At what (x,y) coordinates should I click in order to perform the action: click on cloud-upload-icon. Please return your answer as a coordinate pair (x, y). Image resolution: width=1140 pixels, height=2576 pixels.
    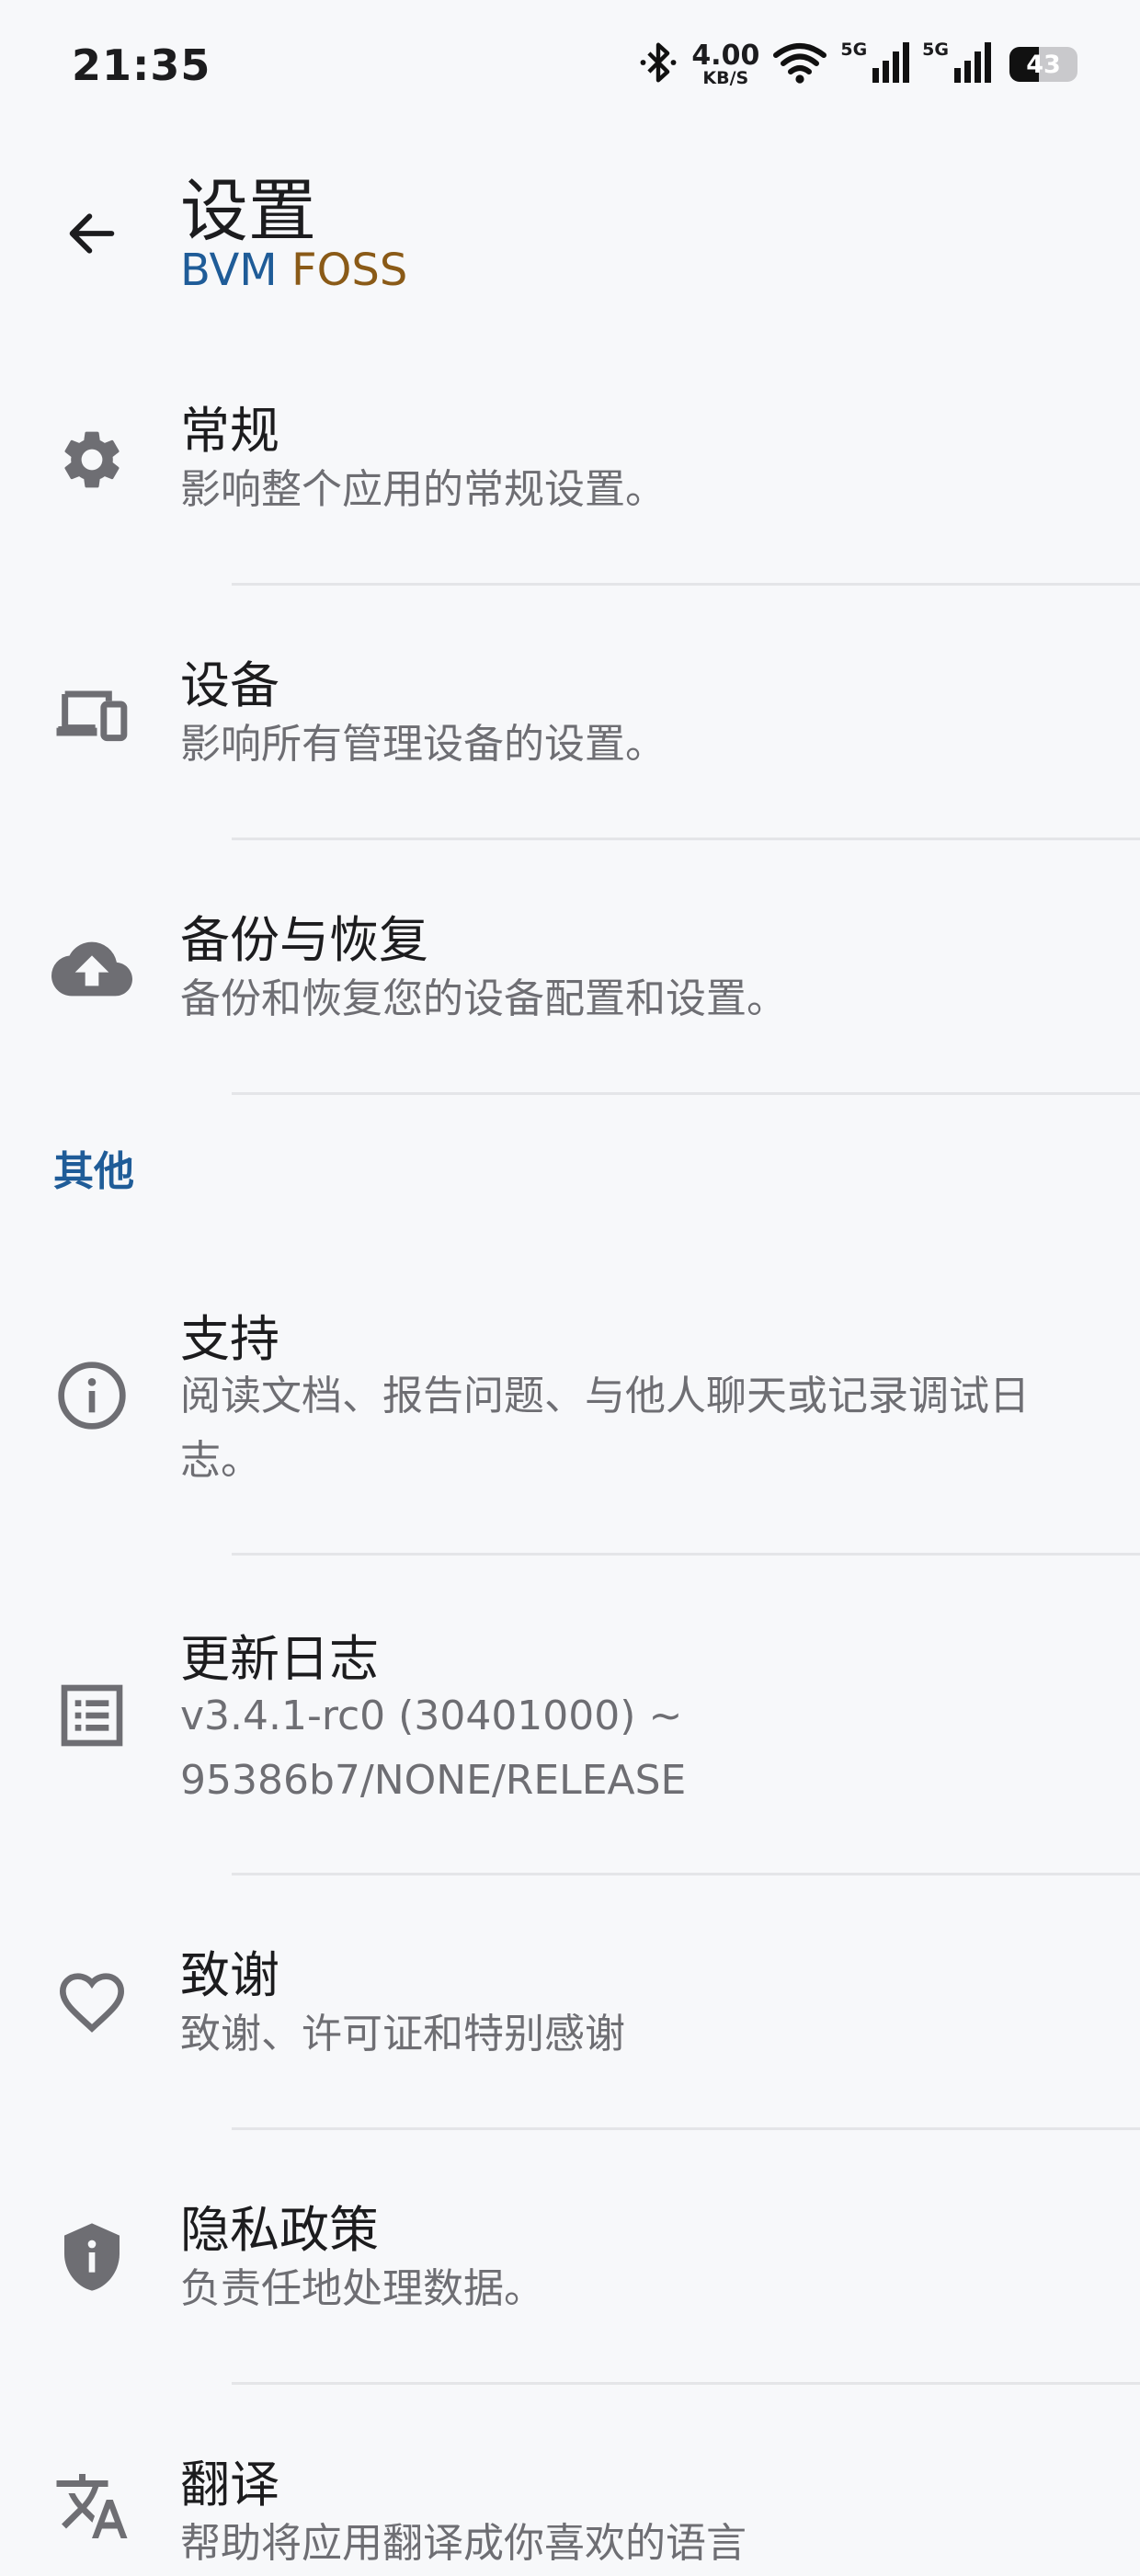
    Looking at the image, I should click on (92, 969).